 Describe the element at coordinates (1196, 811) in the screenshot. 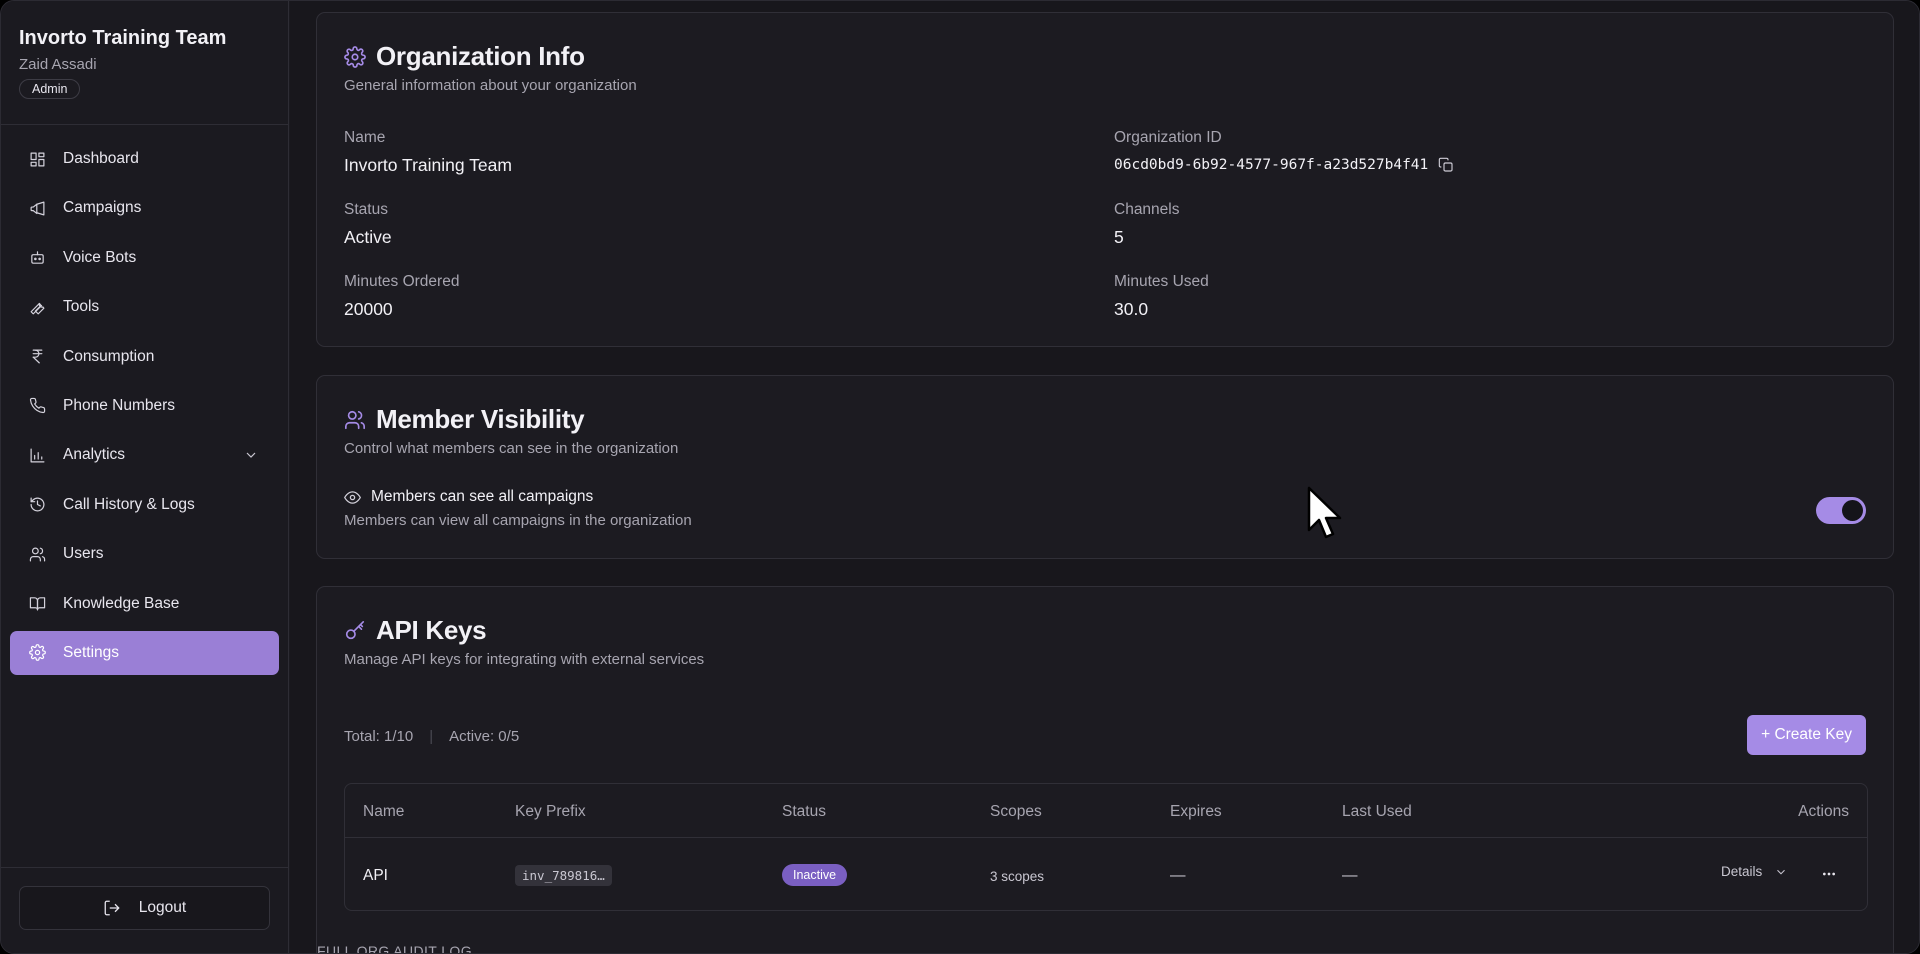

I see `column-header: Expires` at that location.